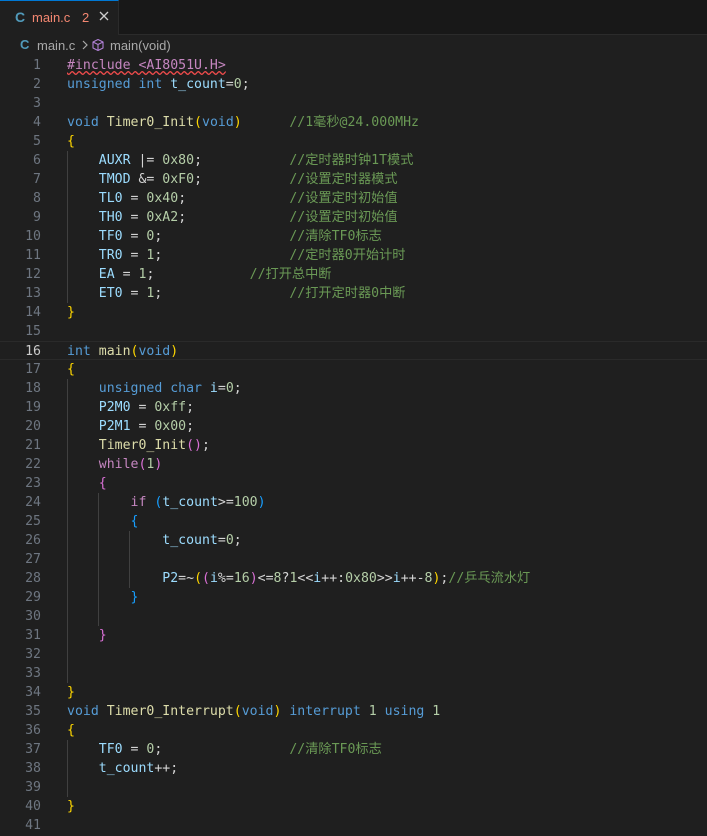 This screenshot has width=707, height=836. I want to click on code-line: 20 P2M1 = 0x00;, so click(353, 426).